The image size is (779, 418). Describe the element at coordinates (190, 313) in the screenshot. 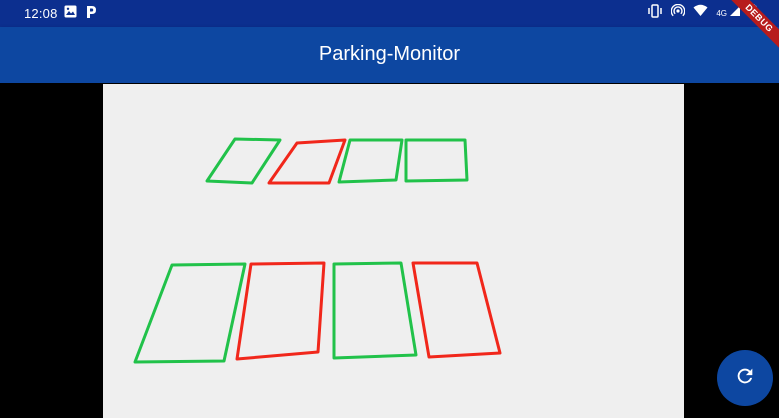

I see `parking-spot-5-free` at that location.